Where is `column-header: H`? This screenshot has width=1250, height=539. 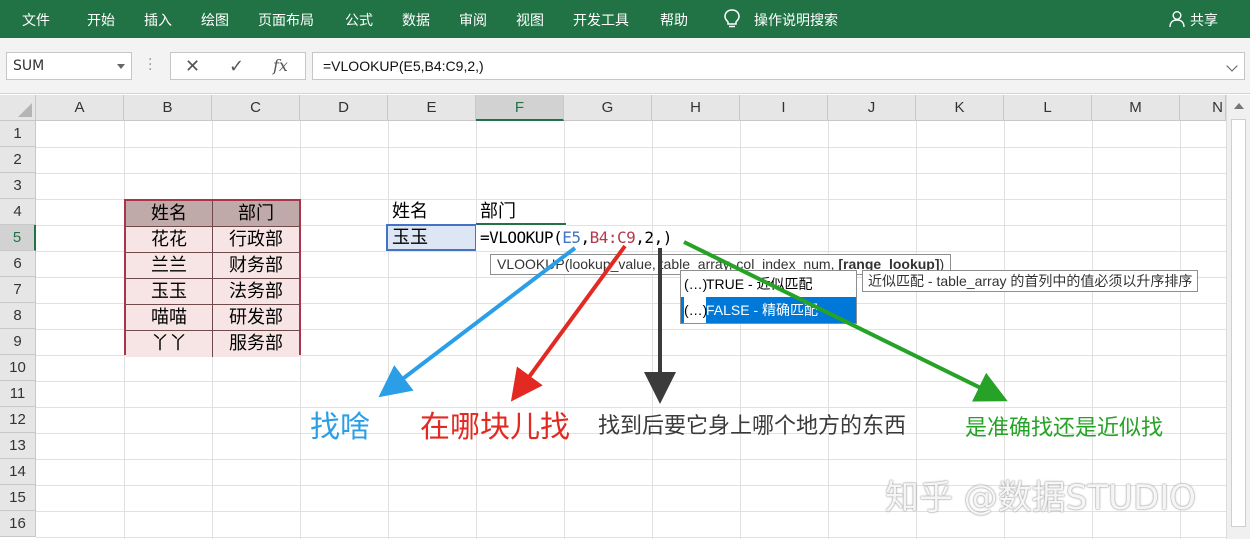 column-header: H is located at coordinates (696, 108).